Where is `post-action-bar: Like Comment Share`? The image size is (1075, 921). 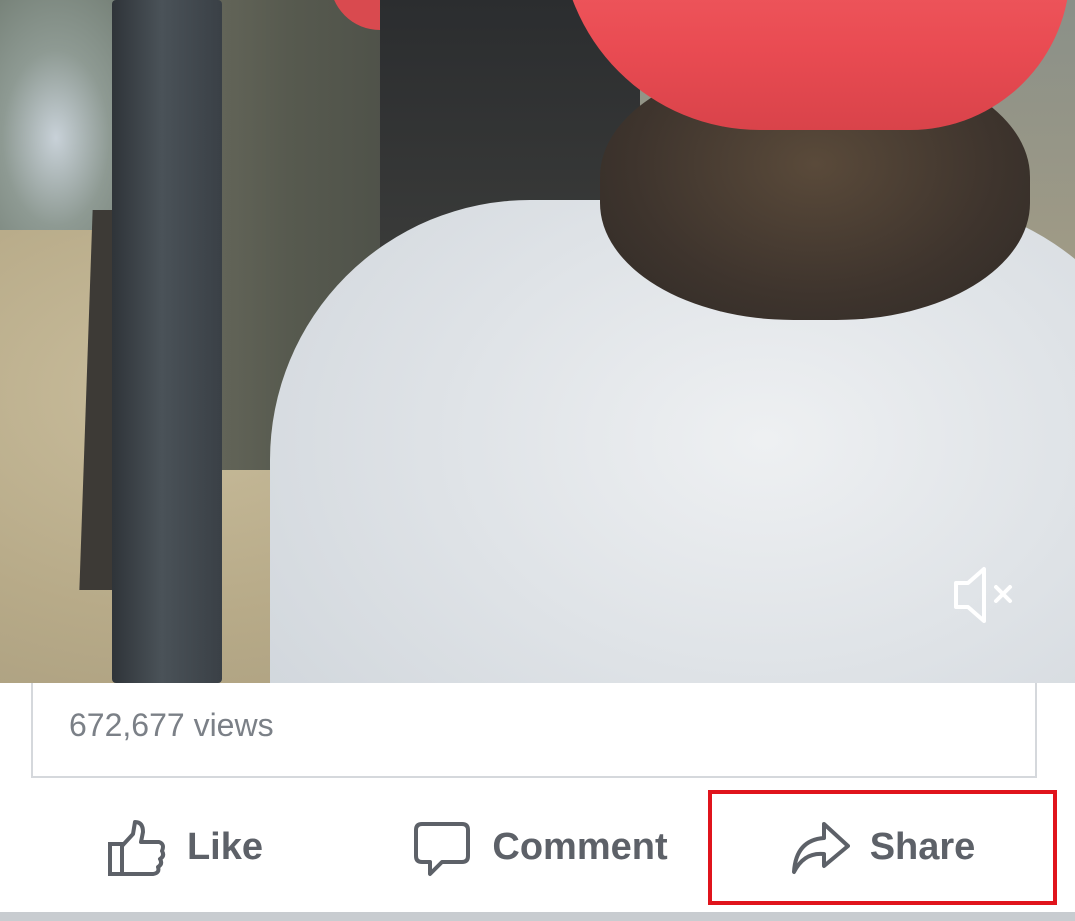 post-action-bar: Like Comment Share is located at coordinates (537, 850).